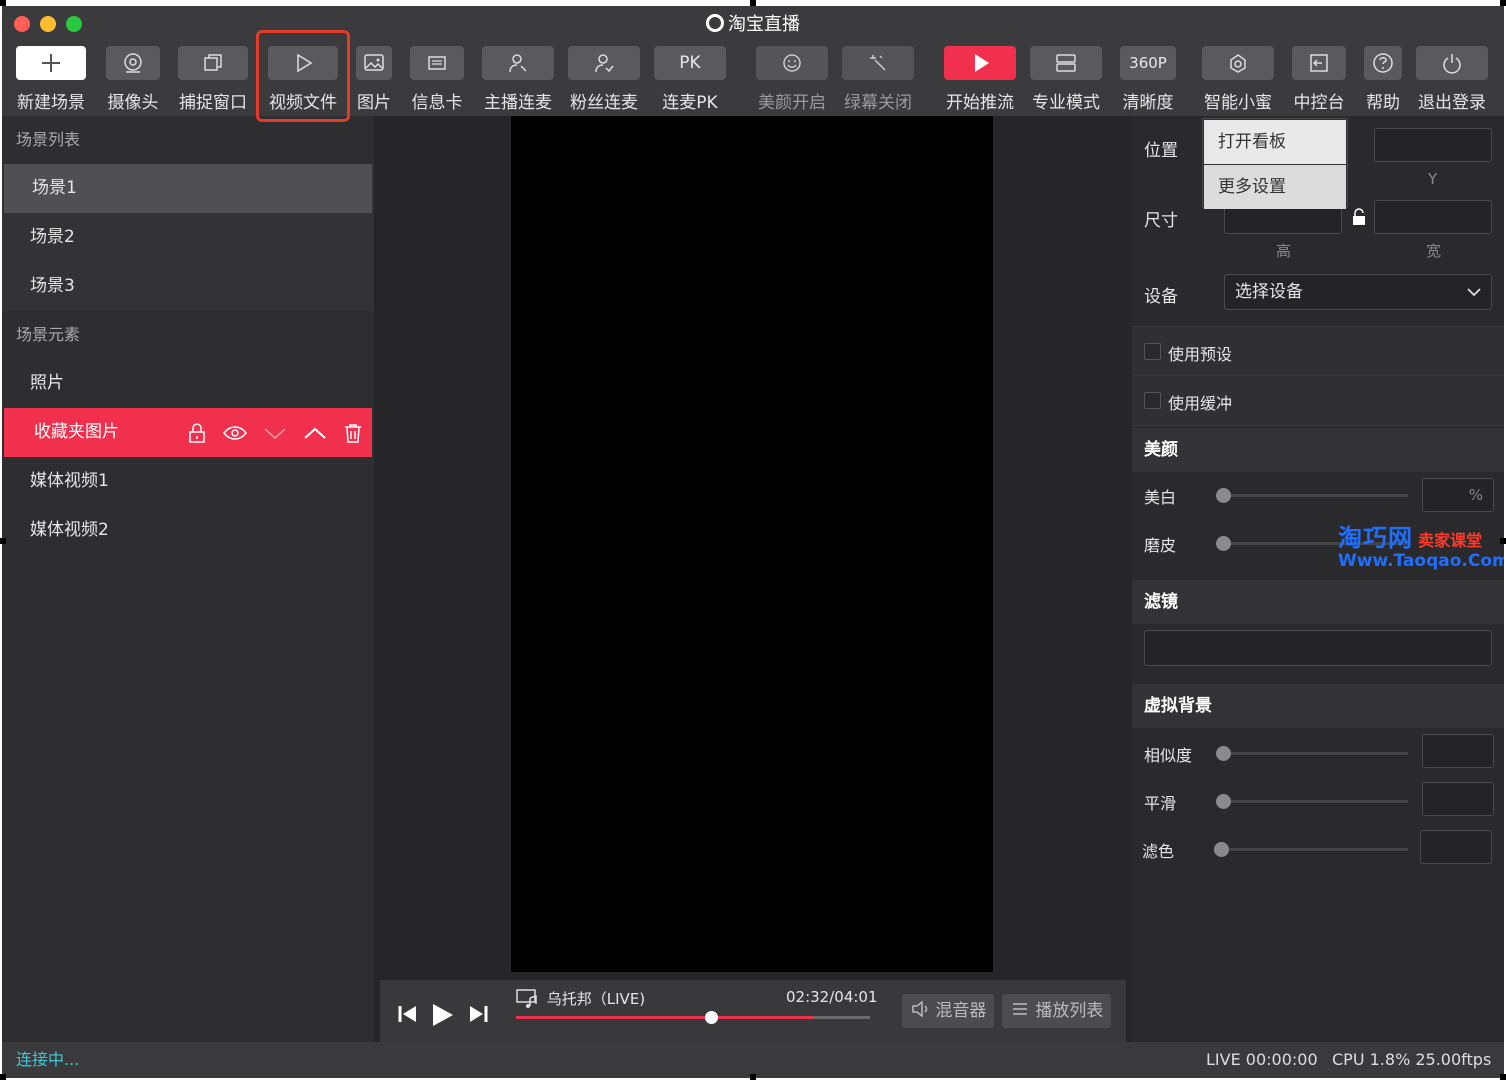  Describe the element at coordinates (1262, 1059) in the screenshot. I see `live-timer: LIVE 00:00:00` at that location.